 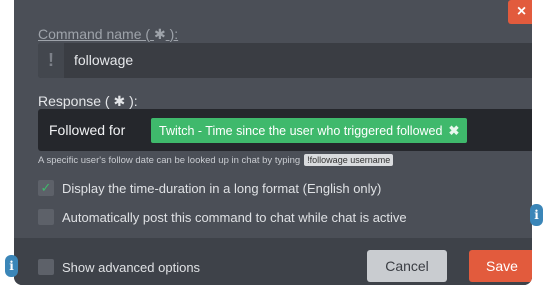 I want to click on command-name-field: ! followage, so click(x=285, y=60).